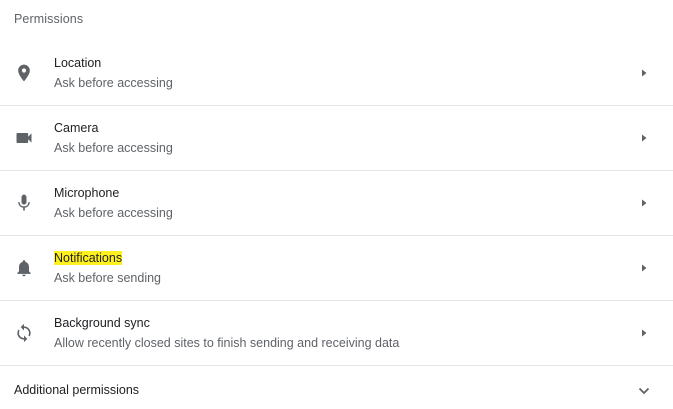 This screenshot has height=409, width=673. I want to click on sync-icon, so click(24, 333).